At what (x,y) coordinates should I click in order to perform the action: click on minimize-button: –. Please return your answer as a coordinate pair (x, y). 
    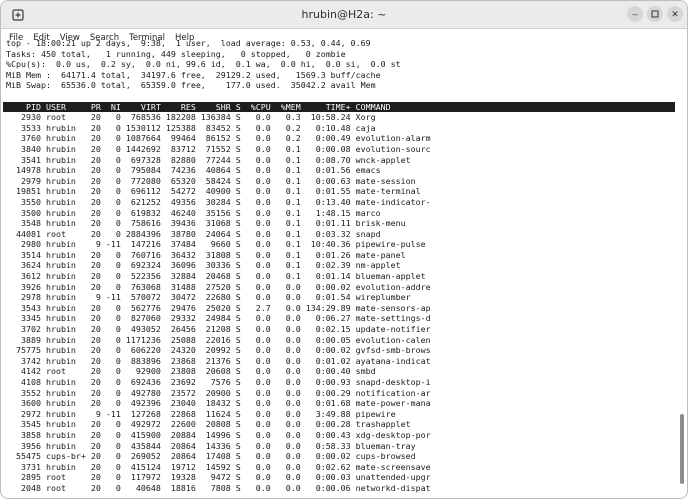
    Looking at the image, I should click on (635, 14).